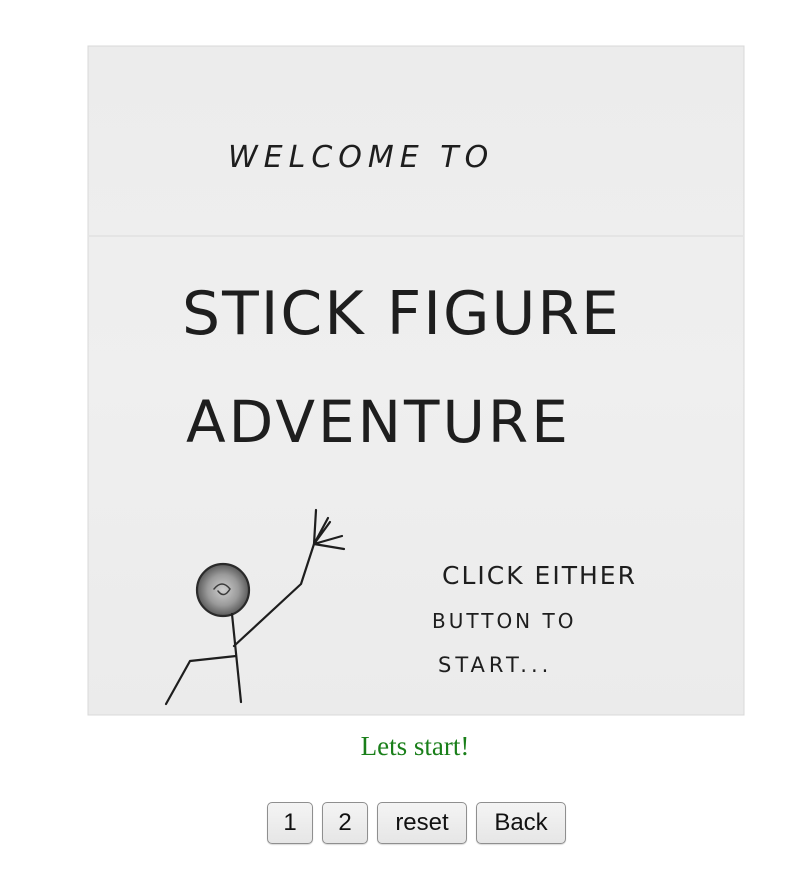 This screenshot has height=878, width=802. Describe the element at coordinates (345, 823) in the screenshot. I see `choice-2-button: 2` at that location.